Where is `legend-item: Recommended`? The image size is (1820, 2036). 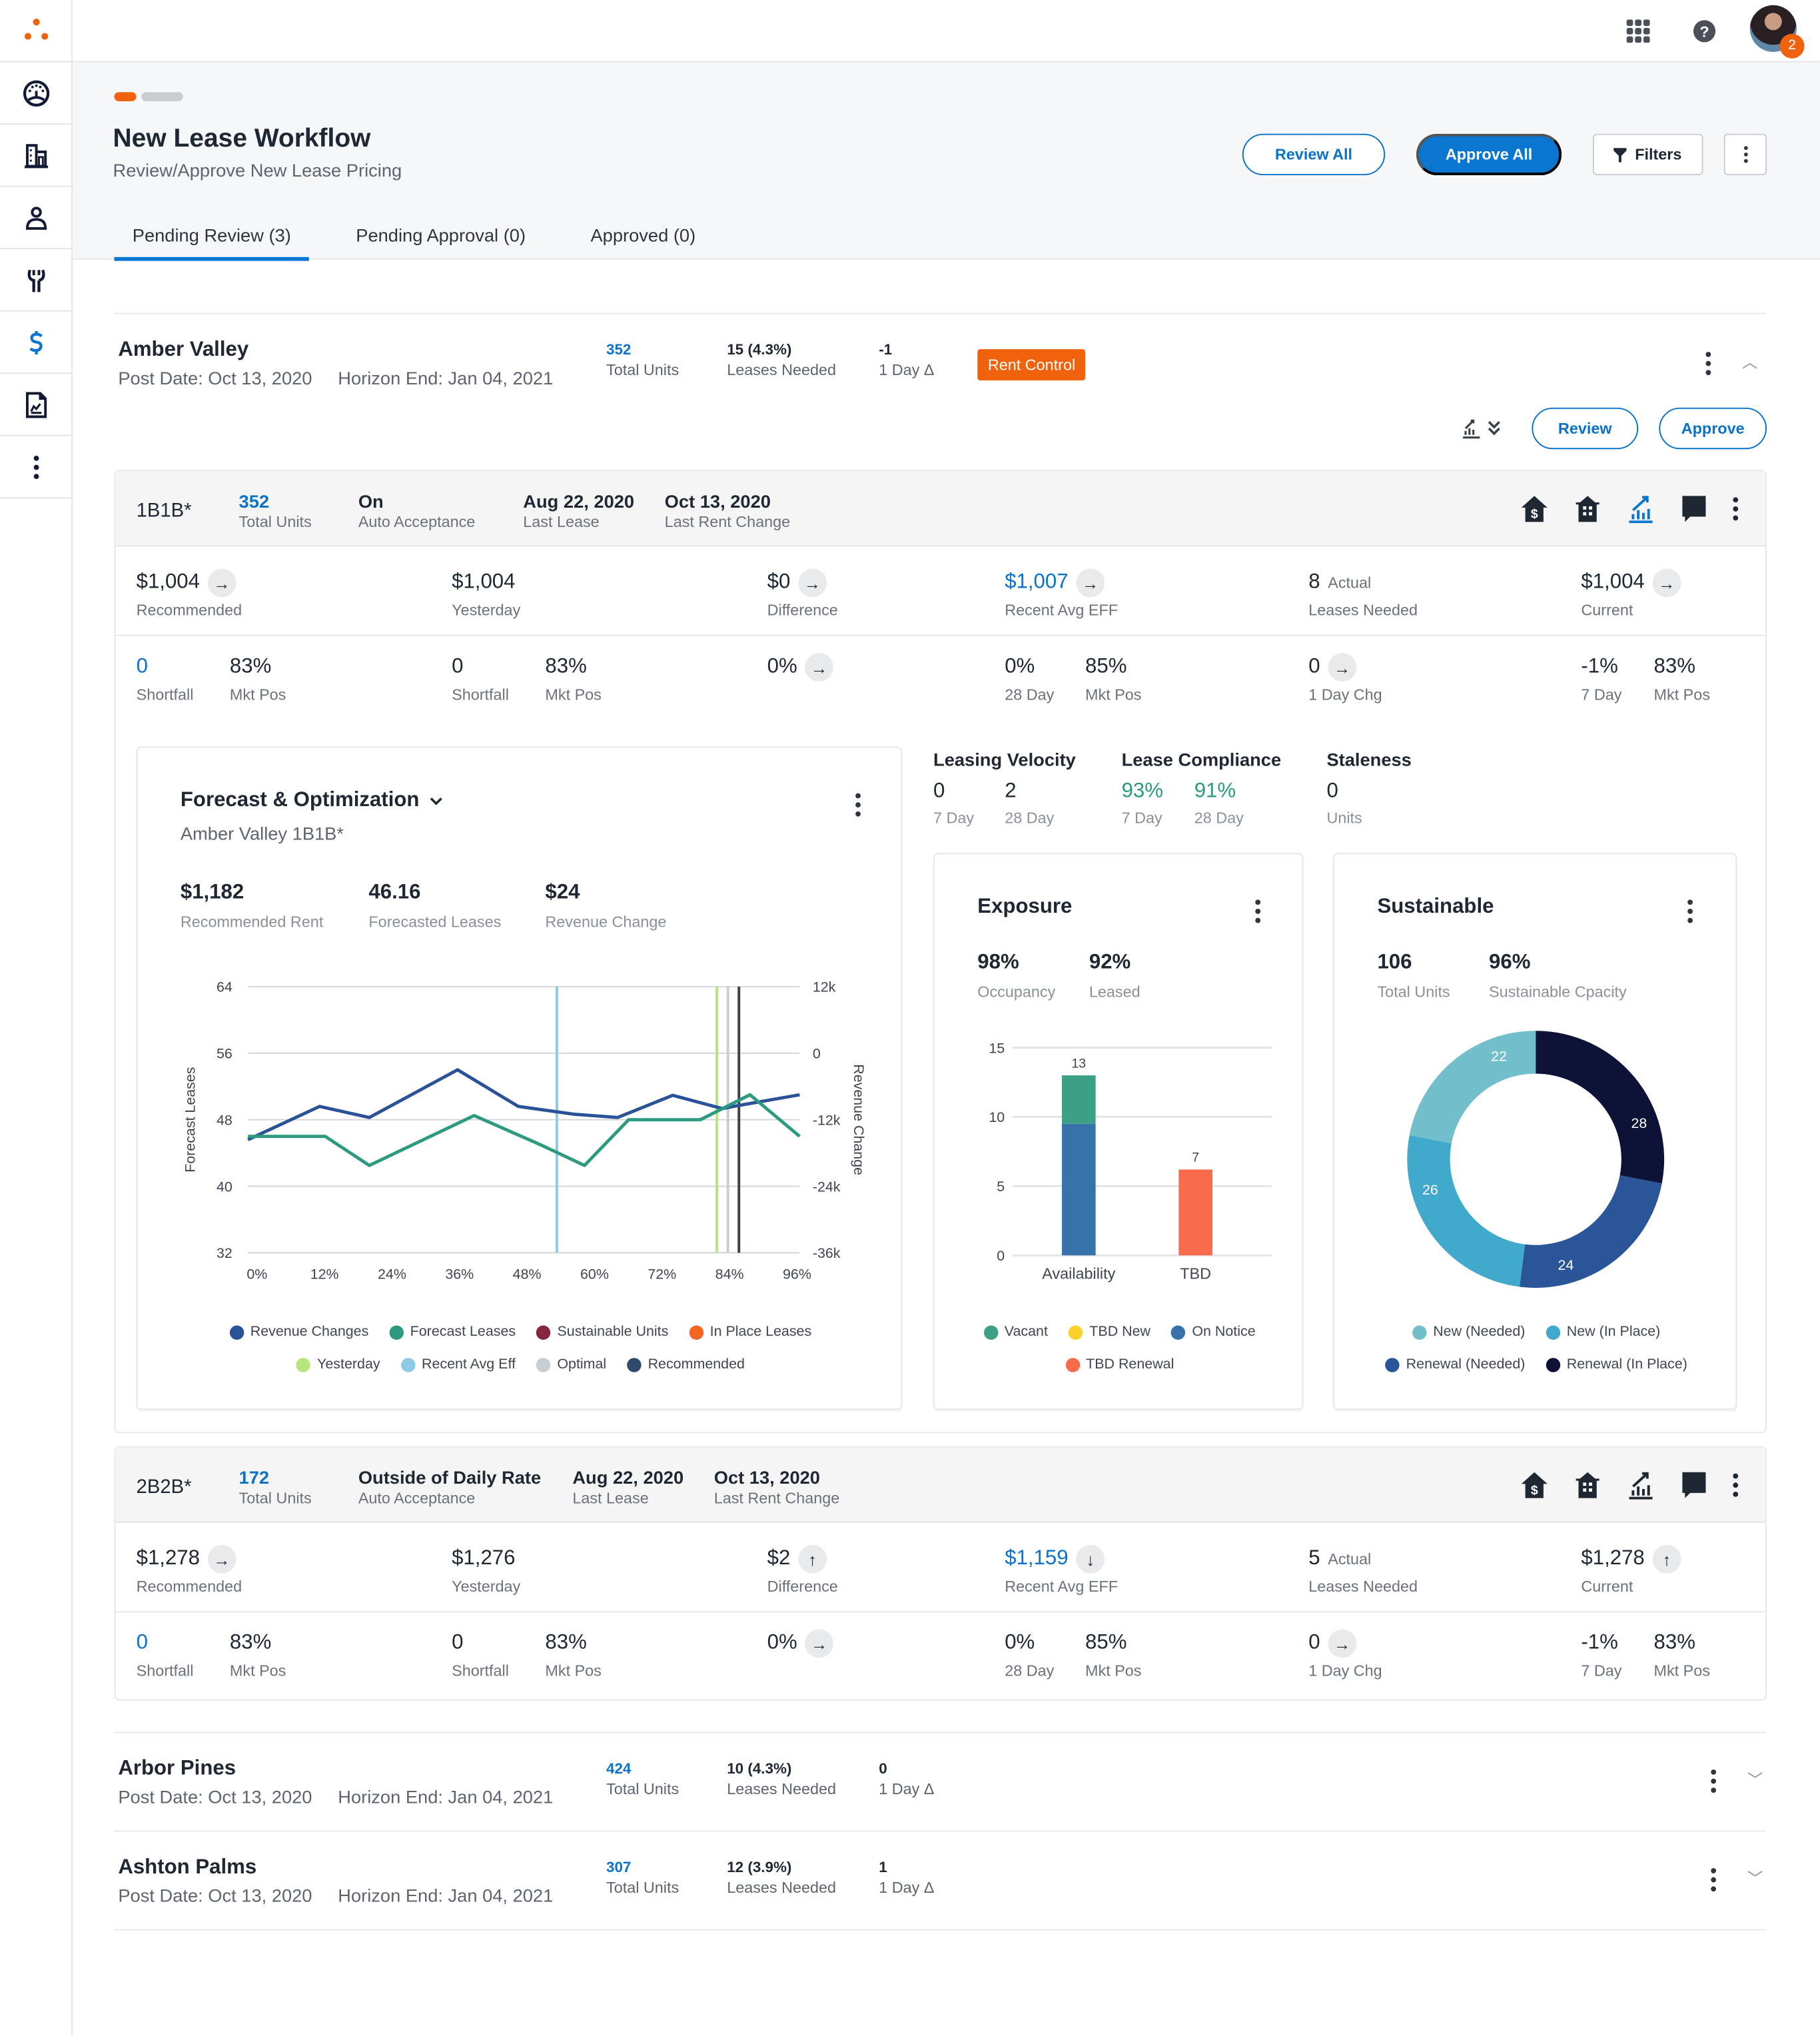
legend-item: Recommended is located at coordinates (686, 1364).